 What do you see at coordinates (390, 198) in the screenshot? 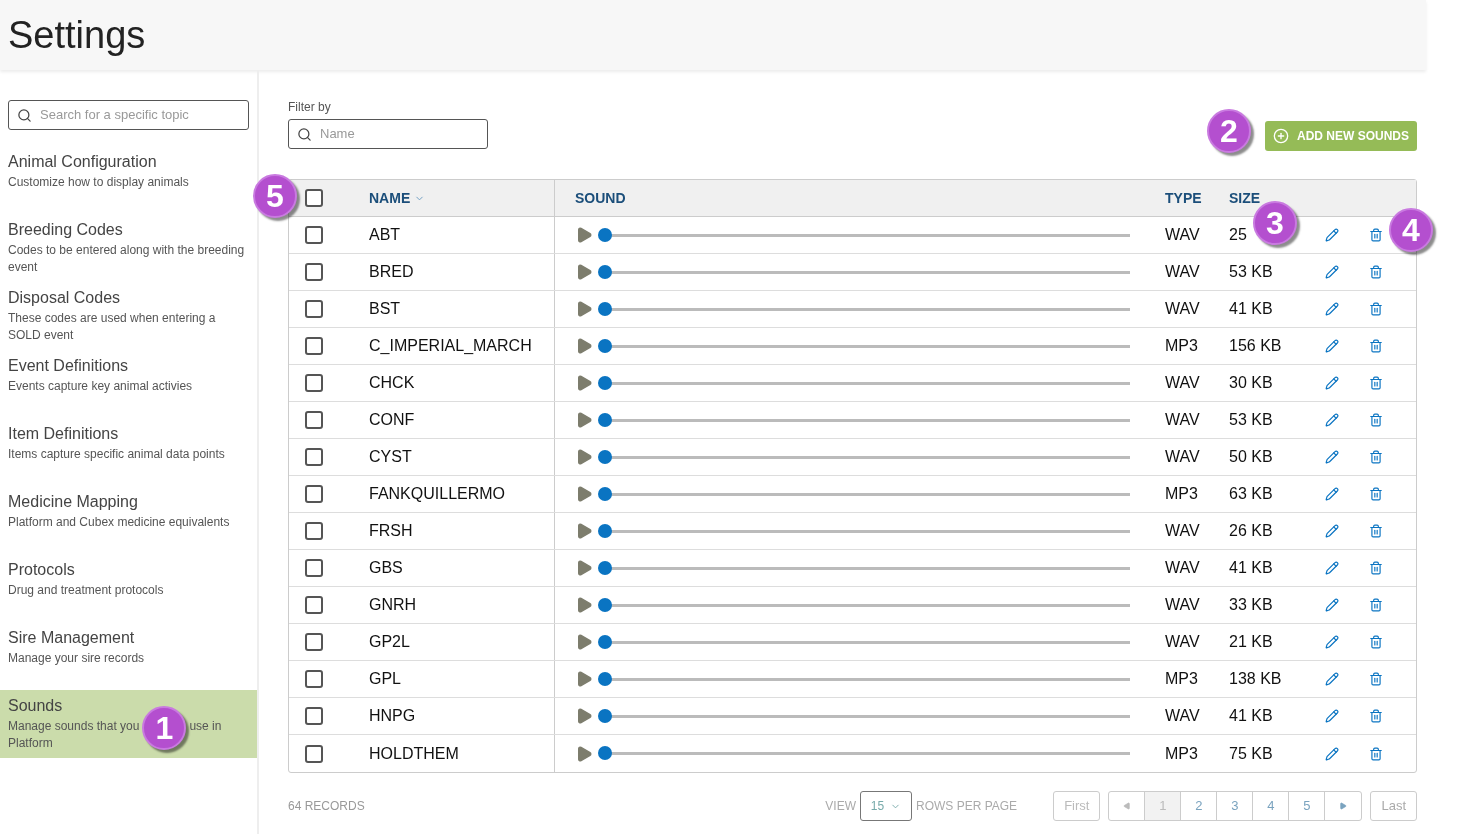
I see `column-header: NAME` at bounding box center [390, 198].